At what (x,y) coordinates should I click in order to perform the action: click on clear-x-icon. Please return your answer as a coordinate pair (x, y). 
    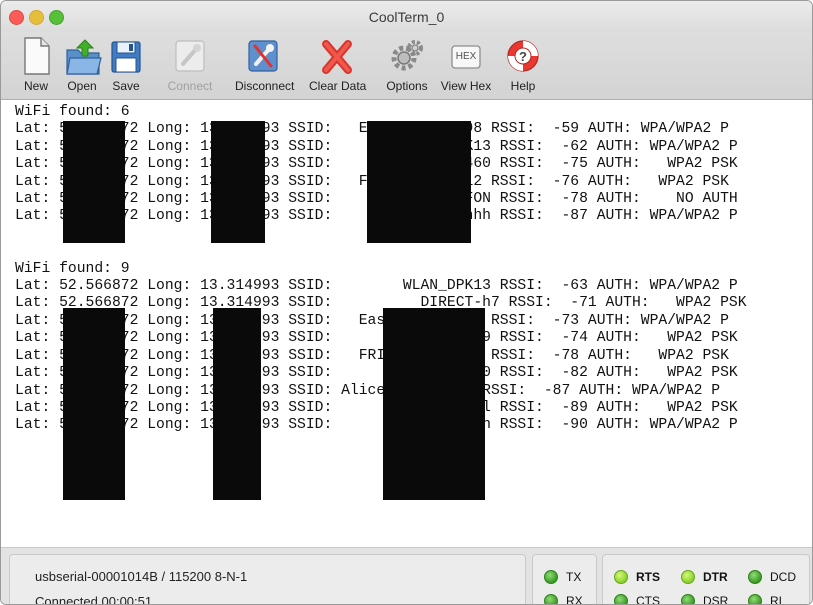
    Looking at the image, I should click on (337, 57).